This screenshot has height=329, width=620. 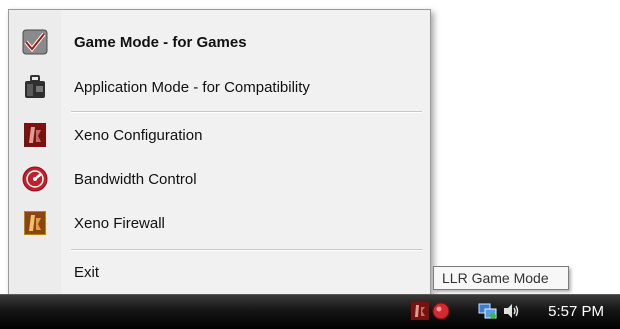 What do you see at coordinates (35, 135) in the screenshot?
I see `xeno-logo-icon` at bounding box center [35, 135].